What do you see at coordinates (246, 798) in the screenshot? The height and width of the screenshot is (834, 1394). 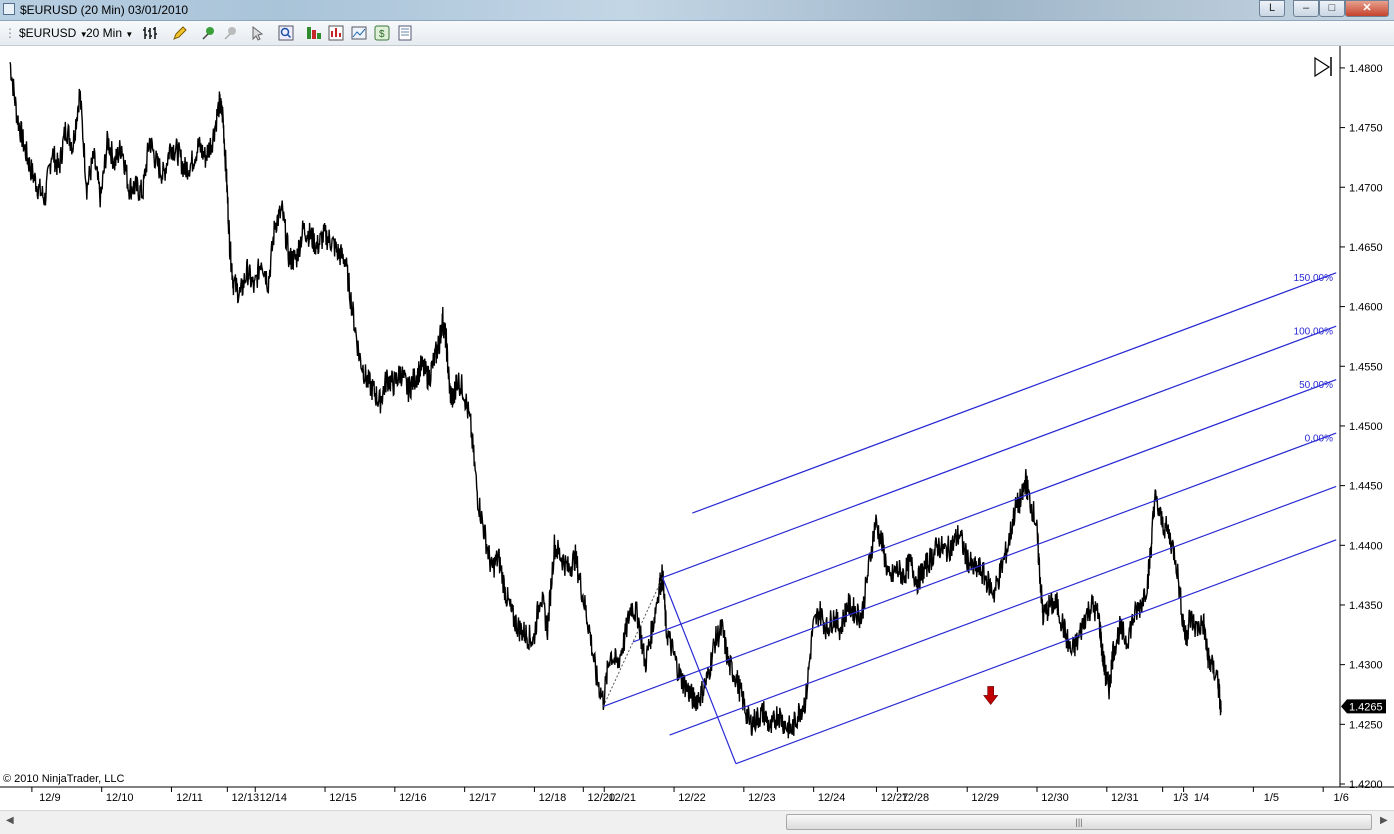 I see `x-tick-label: 12/13` at bounding box center [246, 798].